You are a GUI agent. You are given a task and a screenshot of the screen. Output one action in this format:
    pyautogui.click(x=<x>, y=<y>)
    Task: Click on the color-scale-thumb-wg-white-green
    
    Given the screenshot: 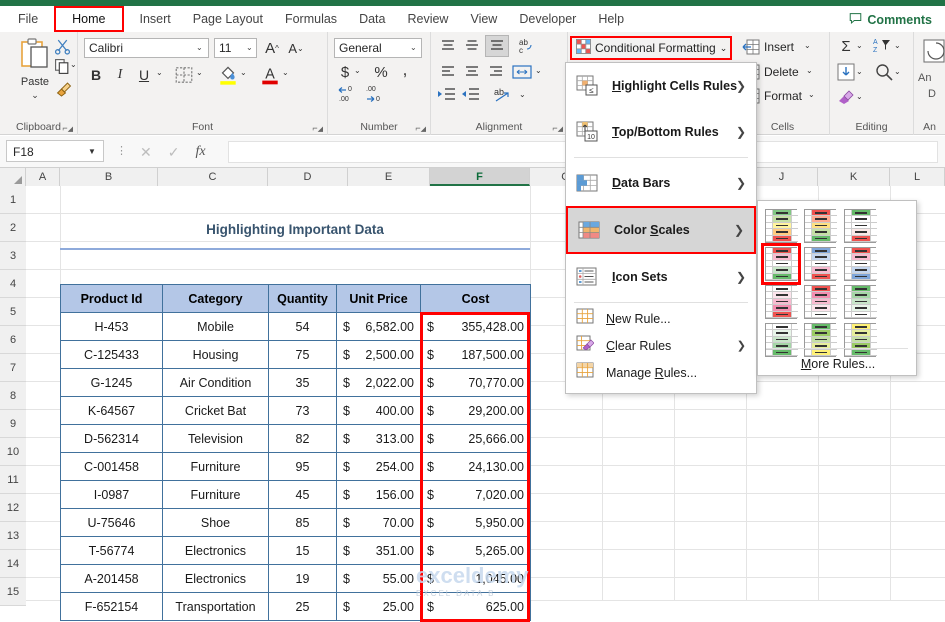 What is the action you would take?
    pyautogui.click(x=781, y=340)
    